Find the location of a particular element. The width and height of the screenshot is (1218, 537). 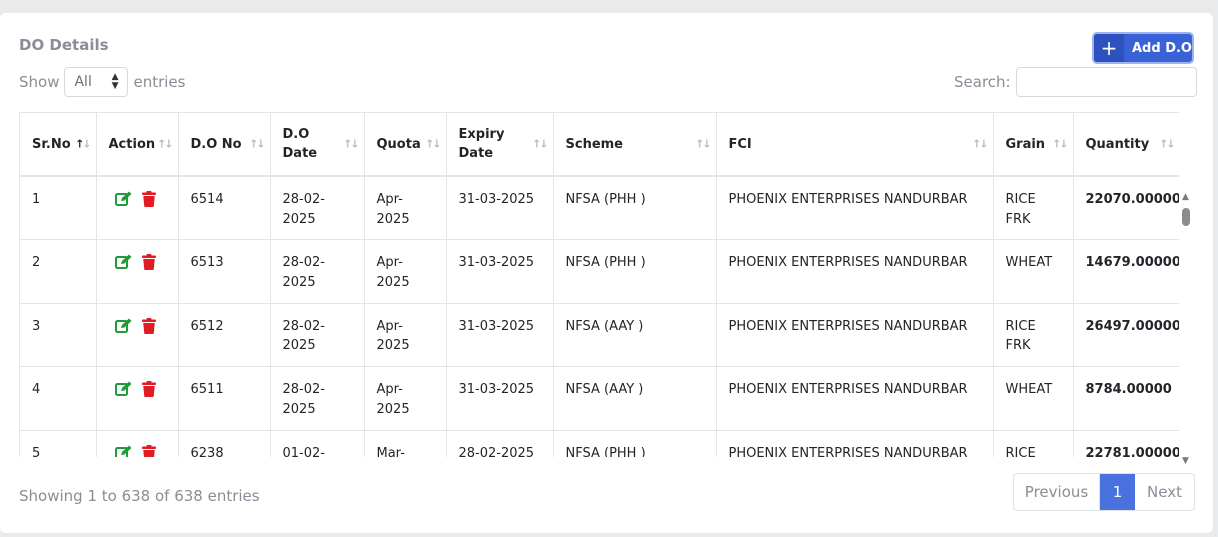

cell-srno: 2 is located at coordinates (58, 271).